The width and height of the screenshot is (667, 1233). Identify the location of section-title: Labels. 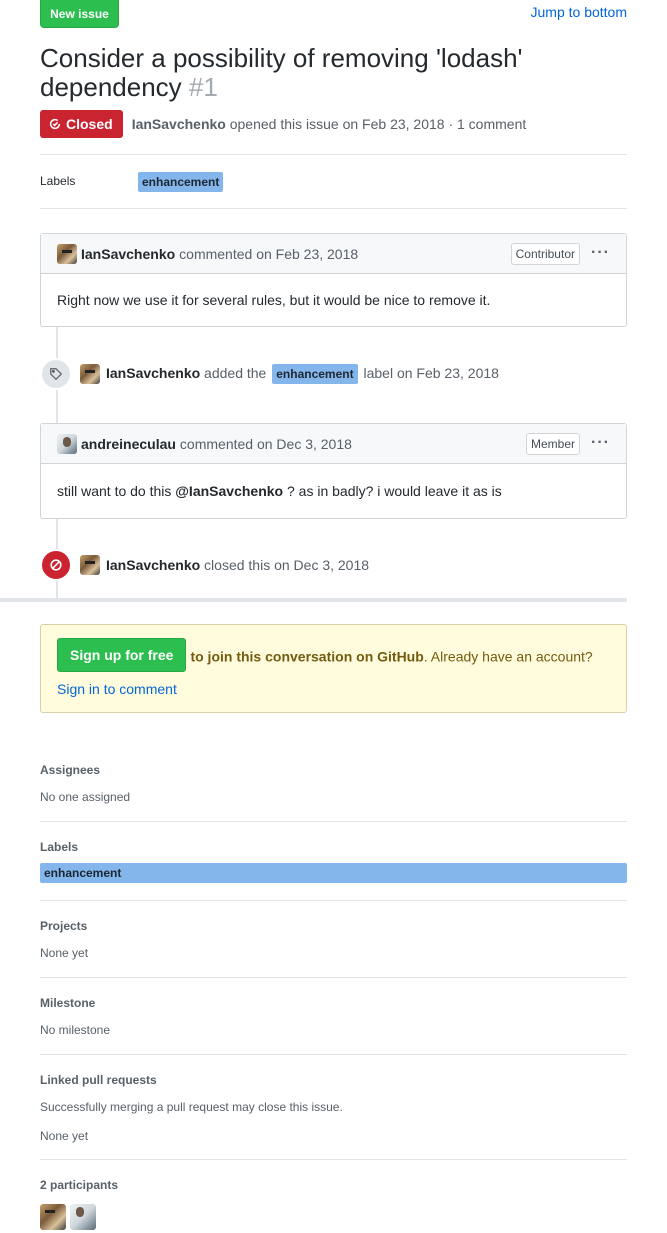
(59, 847).